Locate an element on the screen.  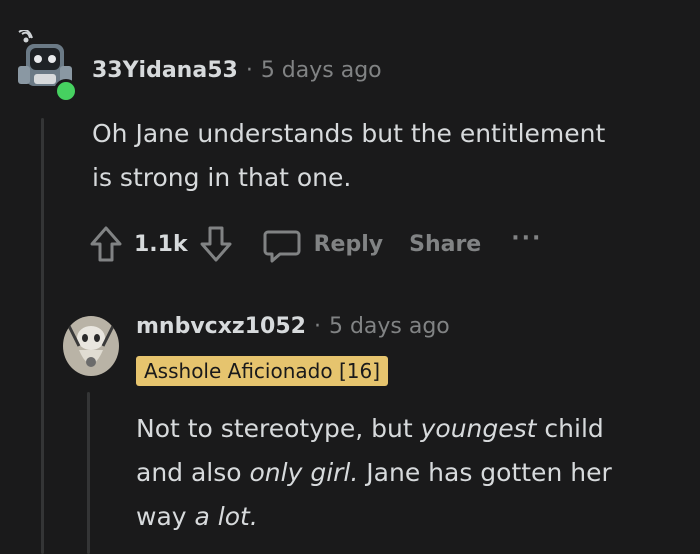
comment-body-text: child is located at coordinates (570, 428).